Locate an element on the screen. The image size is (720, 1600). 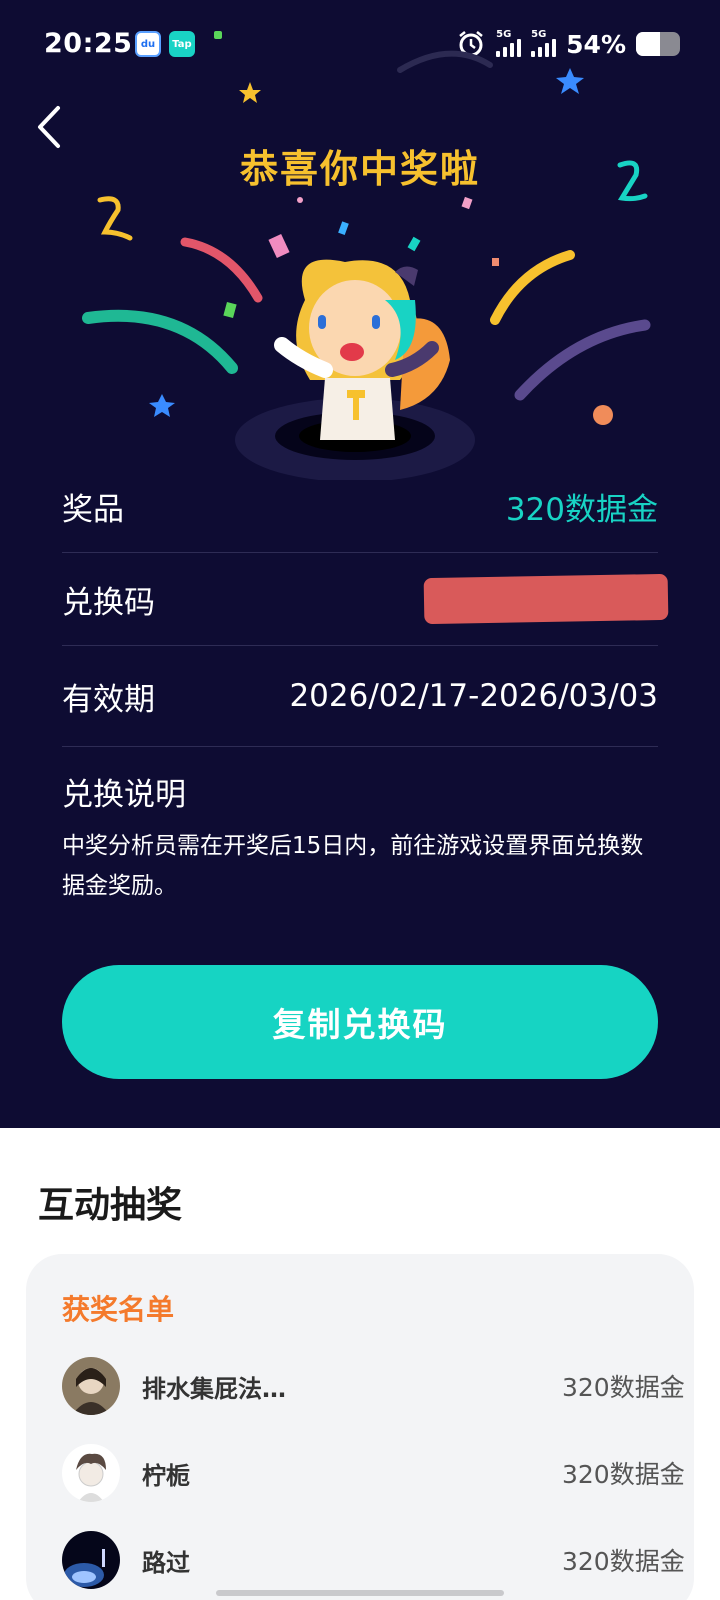
code-row: 兑换码 is located at coordinates (365, 599).